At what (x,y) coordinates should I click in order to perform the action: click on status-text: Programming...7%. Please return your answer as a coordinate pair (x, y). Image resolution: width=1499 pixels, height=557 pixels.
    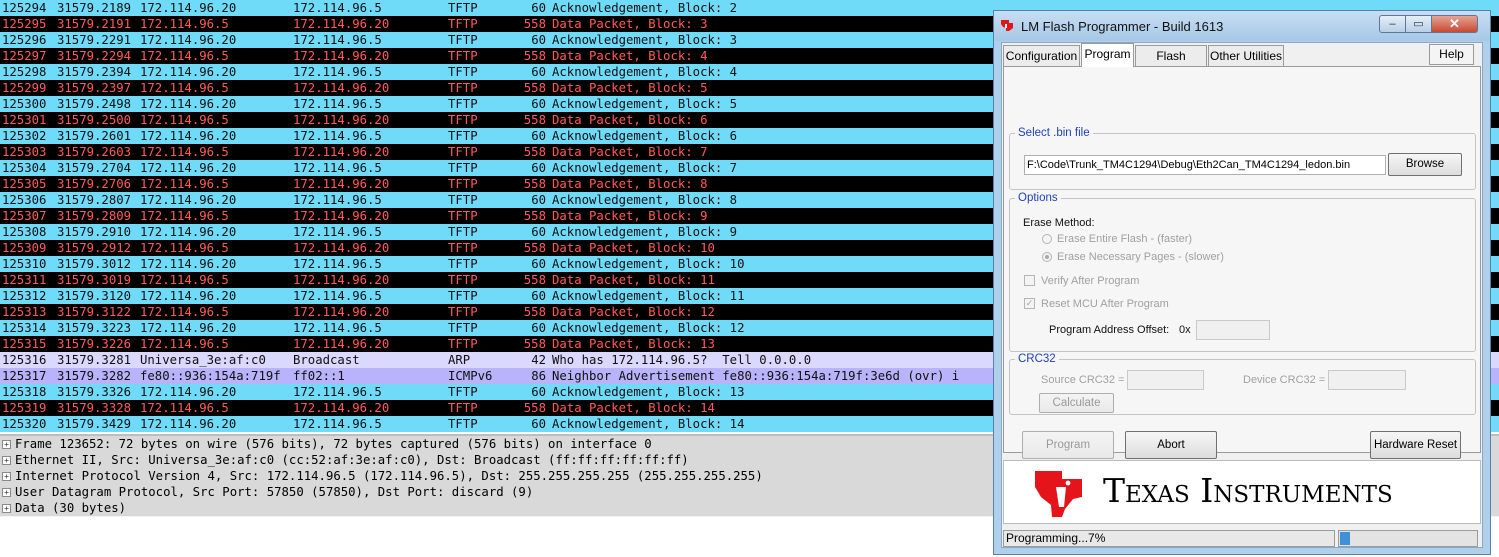
    Looking at the image, I should click on (1169, 538).